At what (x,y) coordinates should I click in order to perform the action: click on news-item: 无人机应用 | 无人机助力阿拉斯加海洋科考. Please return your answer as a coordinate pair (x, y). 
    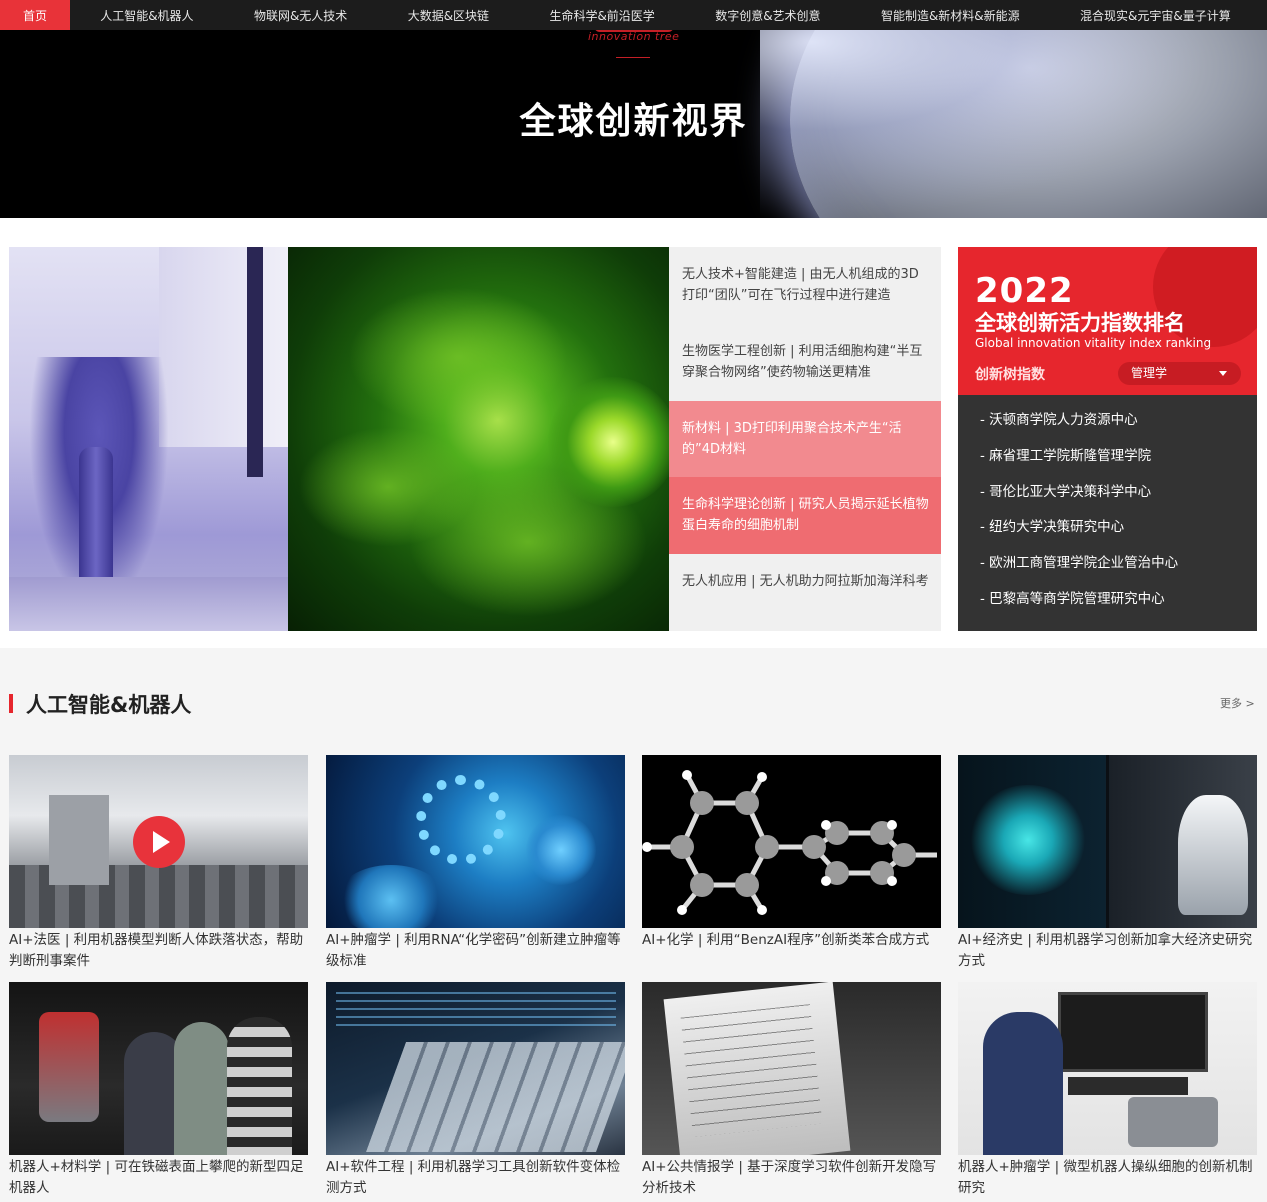
    Looking at the image, I should click on (805, 592).